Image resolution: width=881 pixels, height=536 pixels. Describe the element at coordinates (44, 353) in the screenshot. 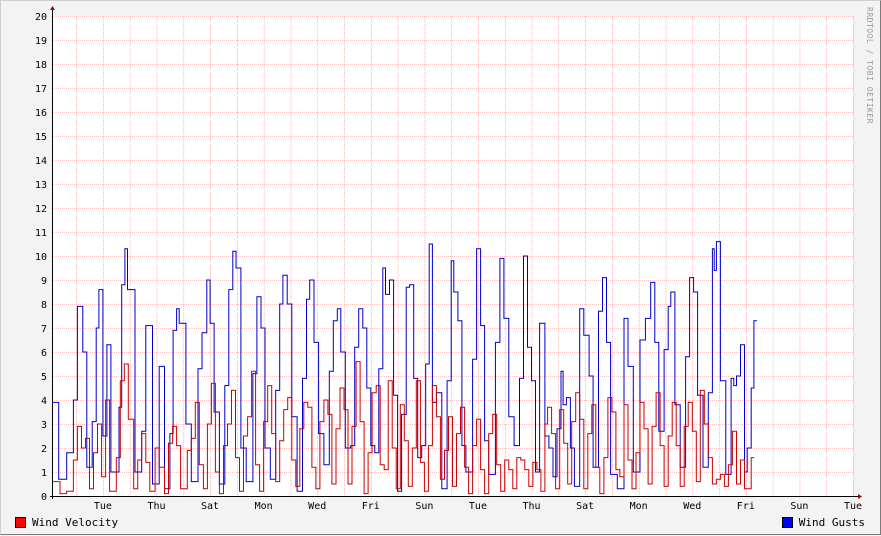

I see `y-tick-label: 6` at that location.